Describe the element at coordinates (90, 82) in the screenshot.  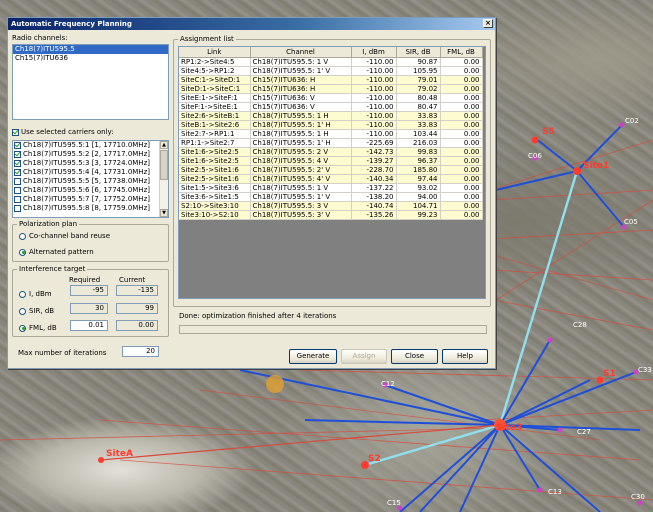
I see `radio-channels-list: Ch18(7)ITU595.5 Ch15(7)ITU636` at that location.